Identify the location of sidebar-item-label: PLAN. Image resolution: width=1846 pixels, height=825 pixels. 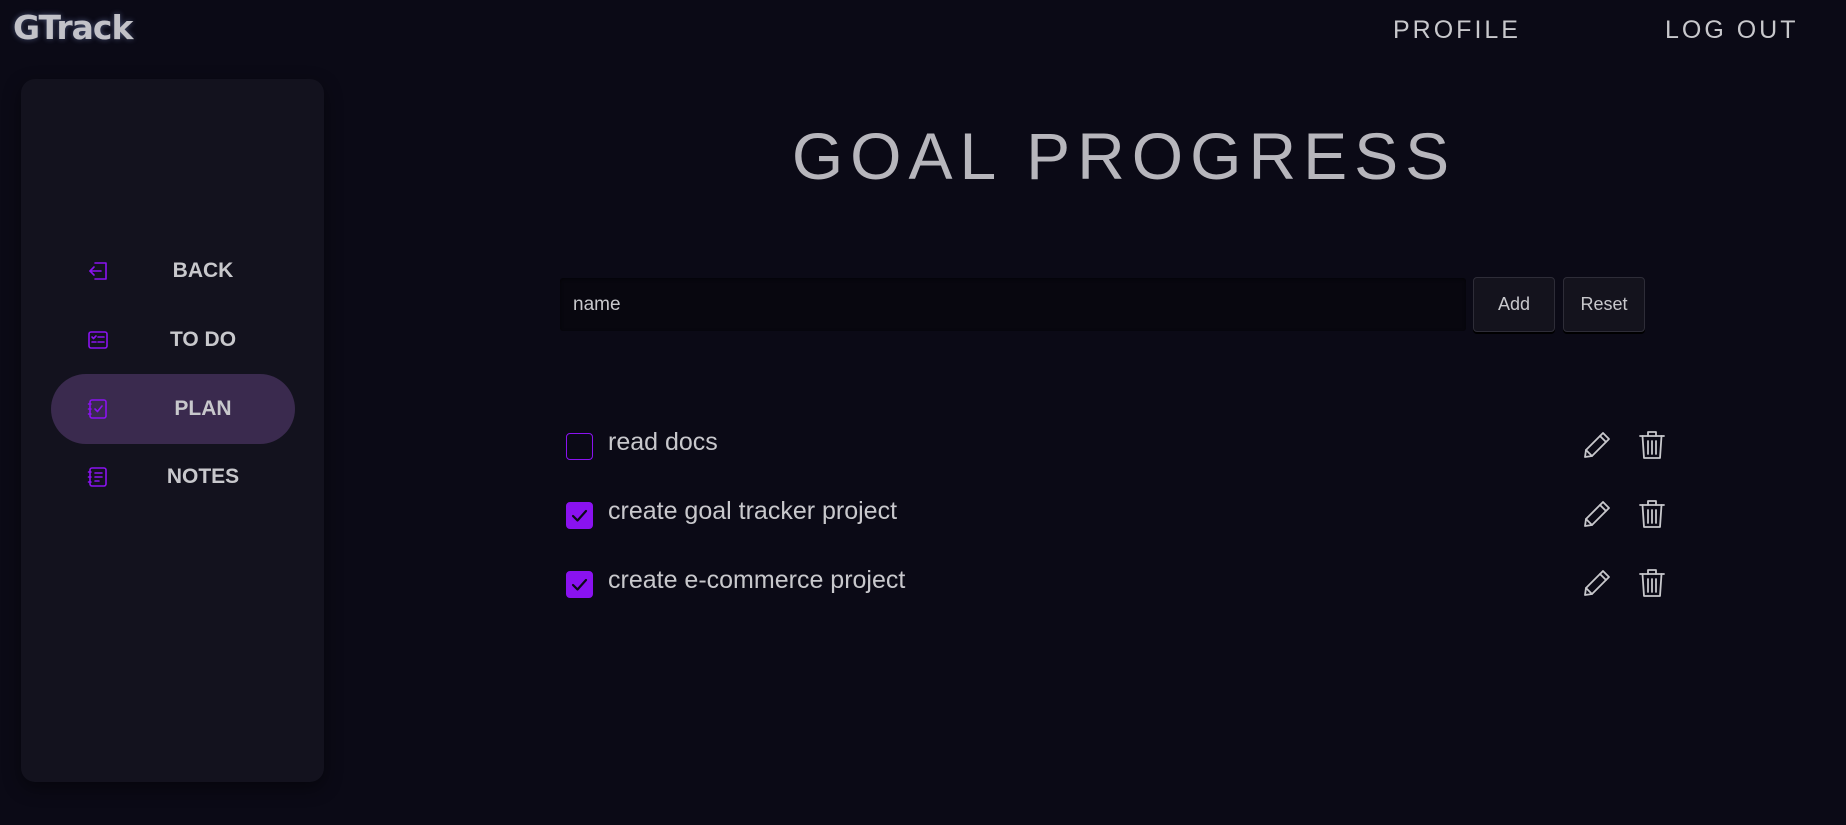
(203, 408).